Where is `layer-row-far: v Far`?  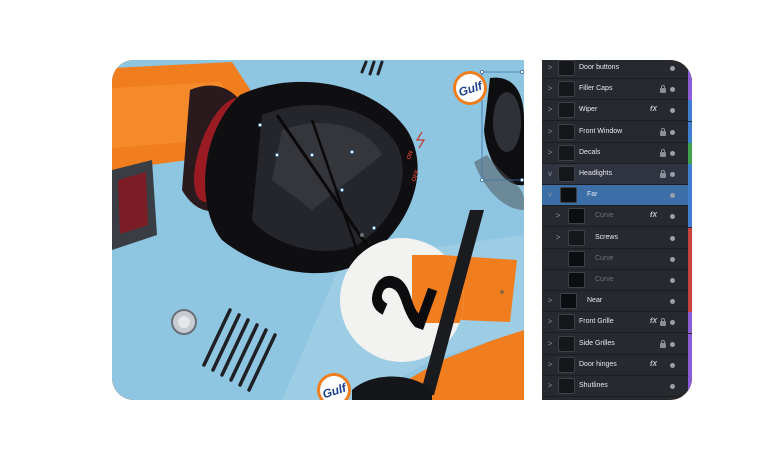 layer-row-far: v Far is located at coordinates (617, 196).